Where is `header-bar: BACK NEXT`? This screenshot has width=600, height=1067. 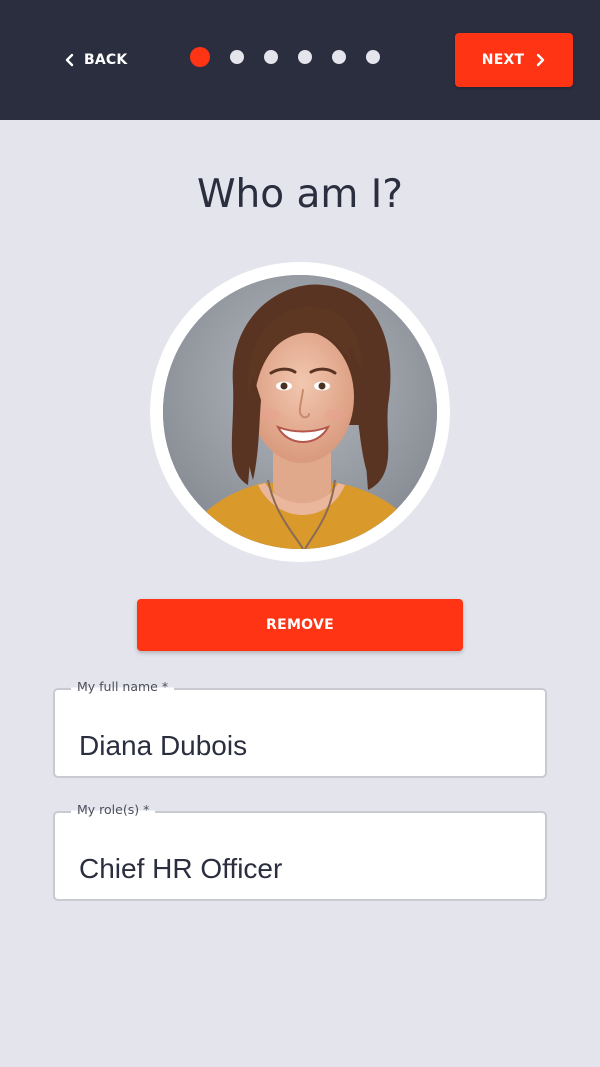
header-bar: BACK NEXT is located at coordinates (300, 60).